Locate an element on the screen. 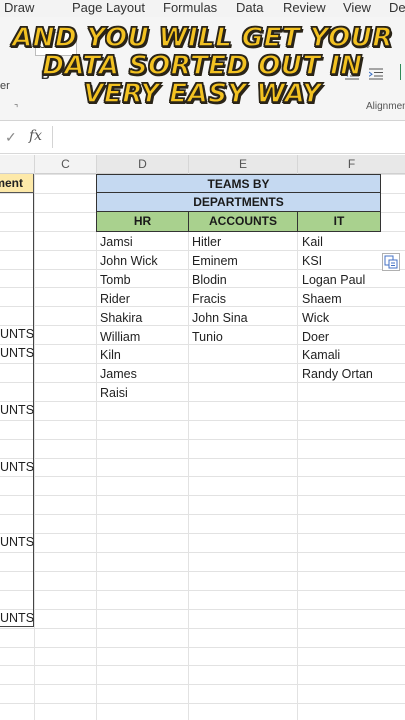  cell-it: Doer is located at coordinates (315, 337).